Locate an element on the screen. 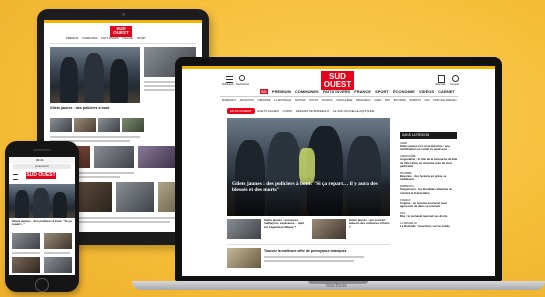  account-label: Compte is located at coordinates (455, 84).